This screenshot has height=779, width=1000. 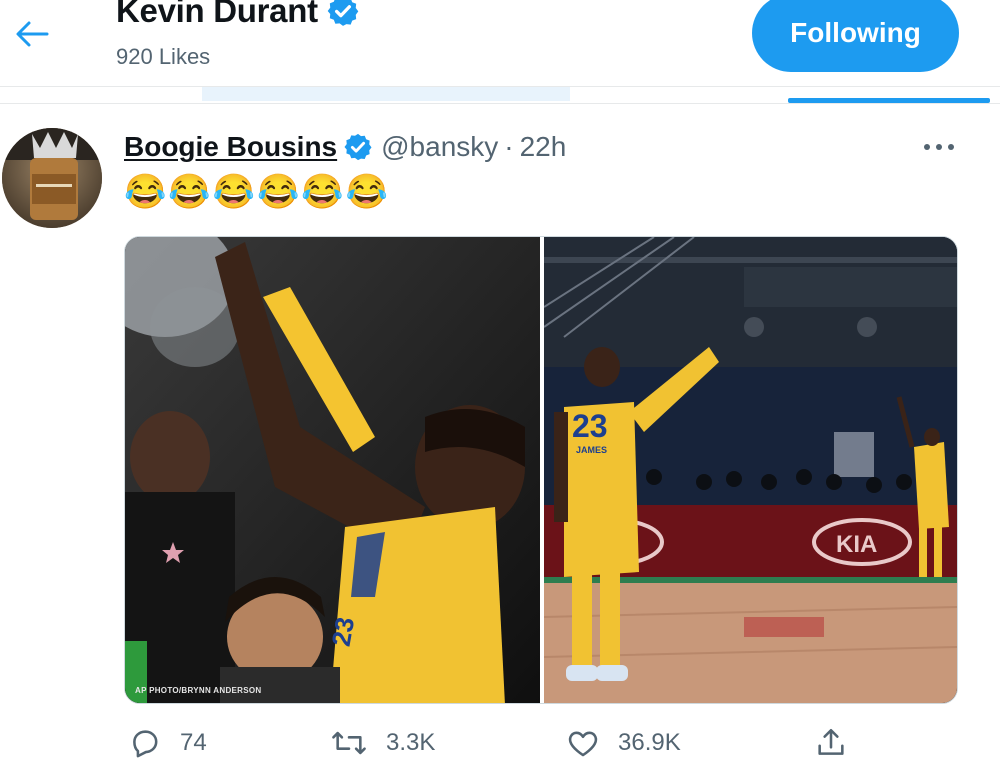 I want to click on back-button, so click(x=32, y=34).